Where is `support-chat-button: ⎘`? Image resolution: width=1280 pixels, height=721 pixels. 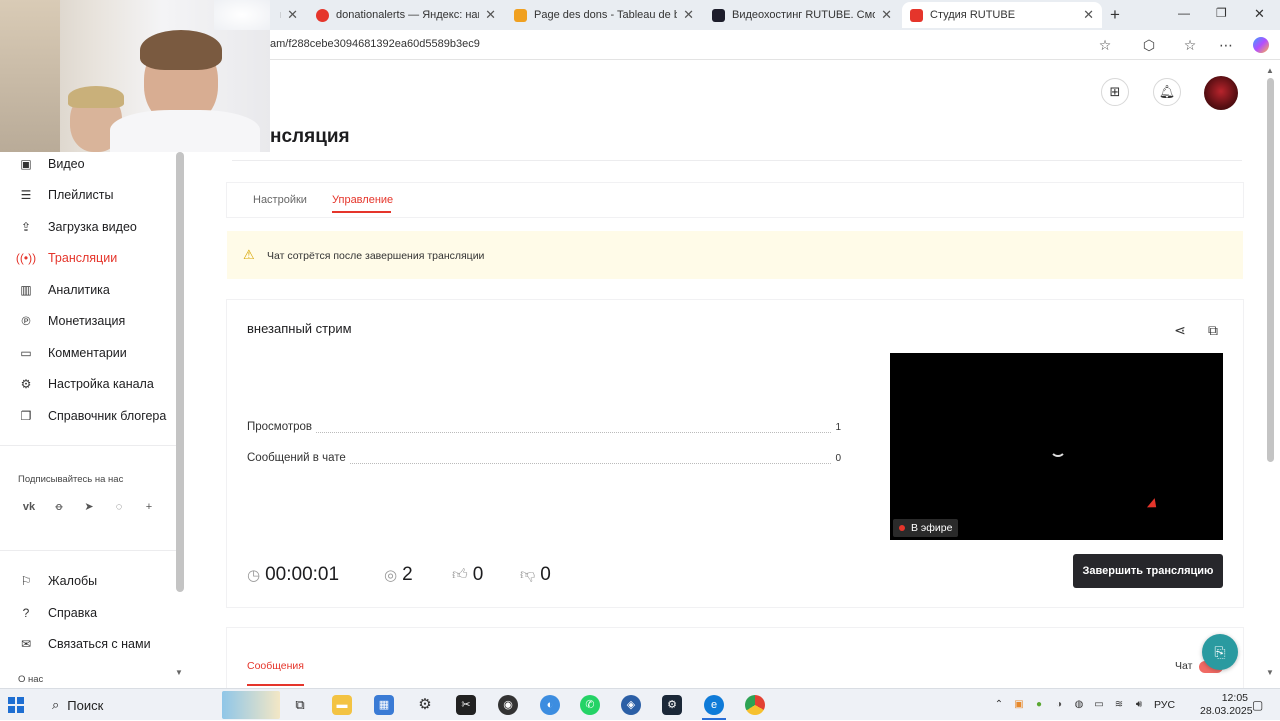
support-chat-button: ⎘ is located at coordinates (1220, 652).